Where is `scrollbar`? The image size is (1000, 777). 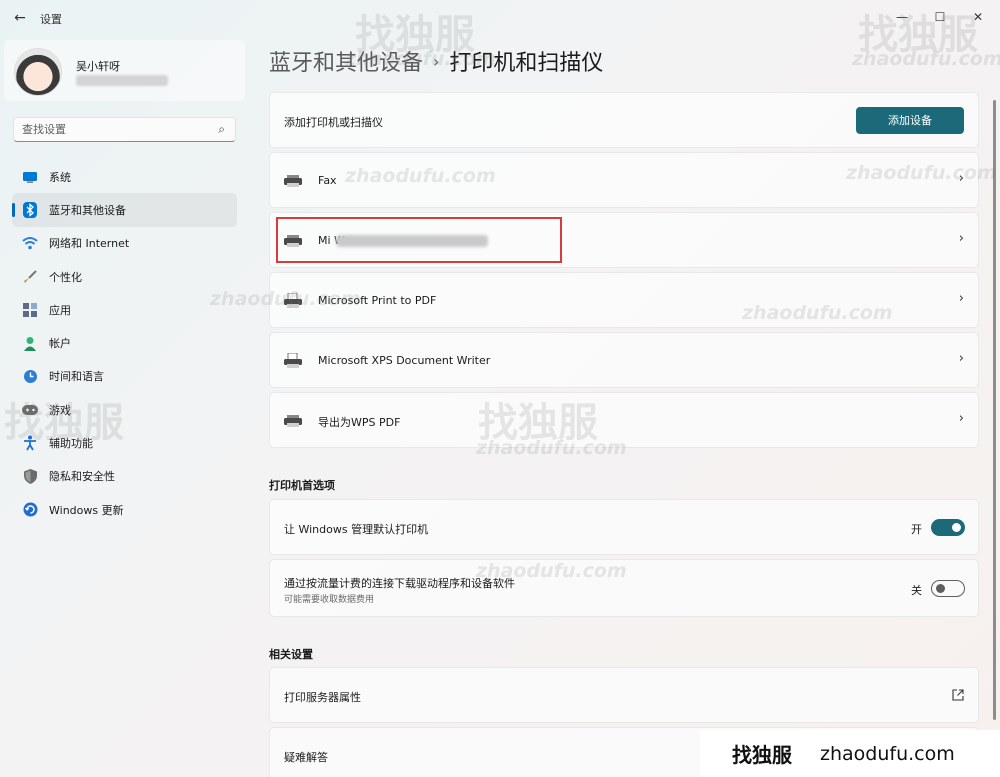 scrollbar is located at coordinates (994, 410).